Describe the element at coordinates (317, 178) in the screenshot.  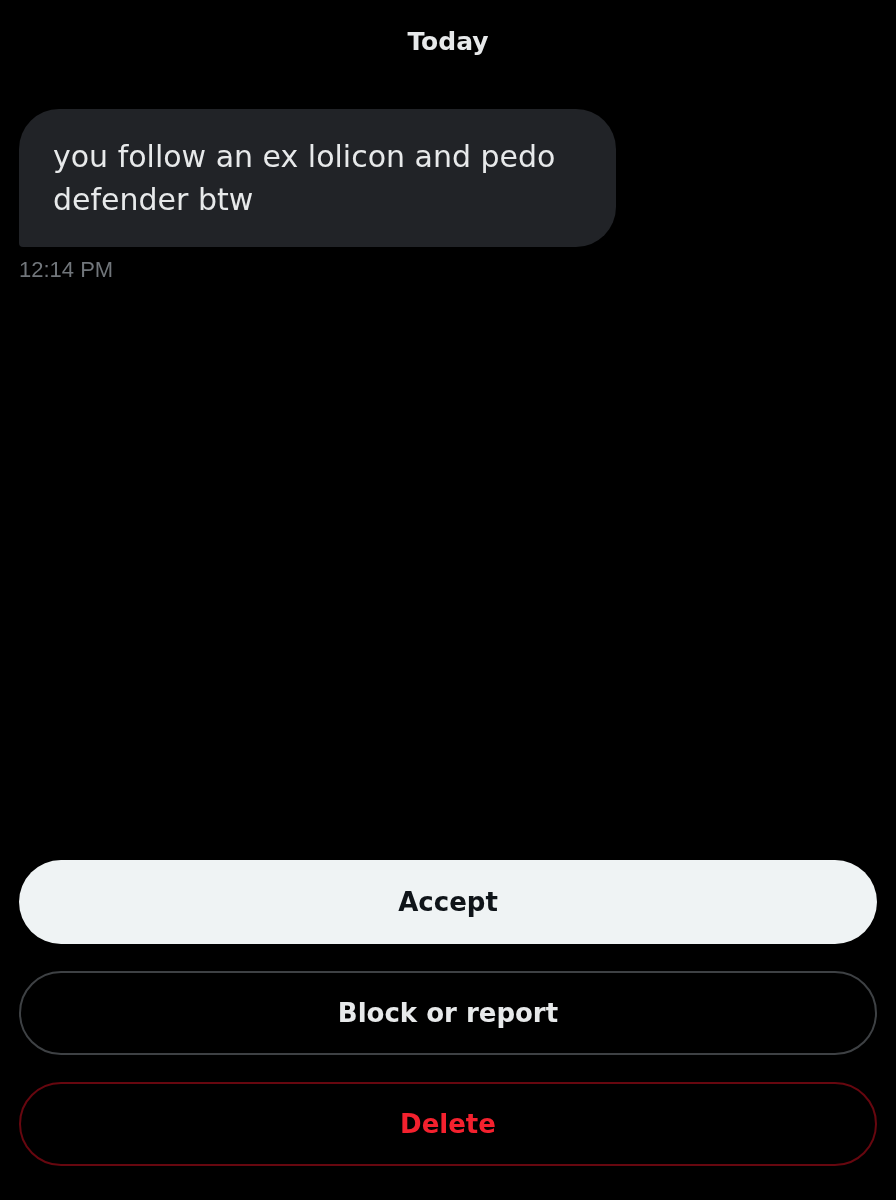
I see `message-bubble: you follow an ex lolicon and pedo defender btw` at that location.